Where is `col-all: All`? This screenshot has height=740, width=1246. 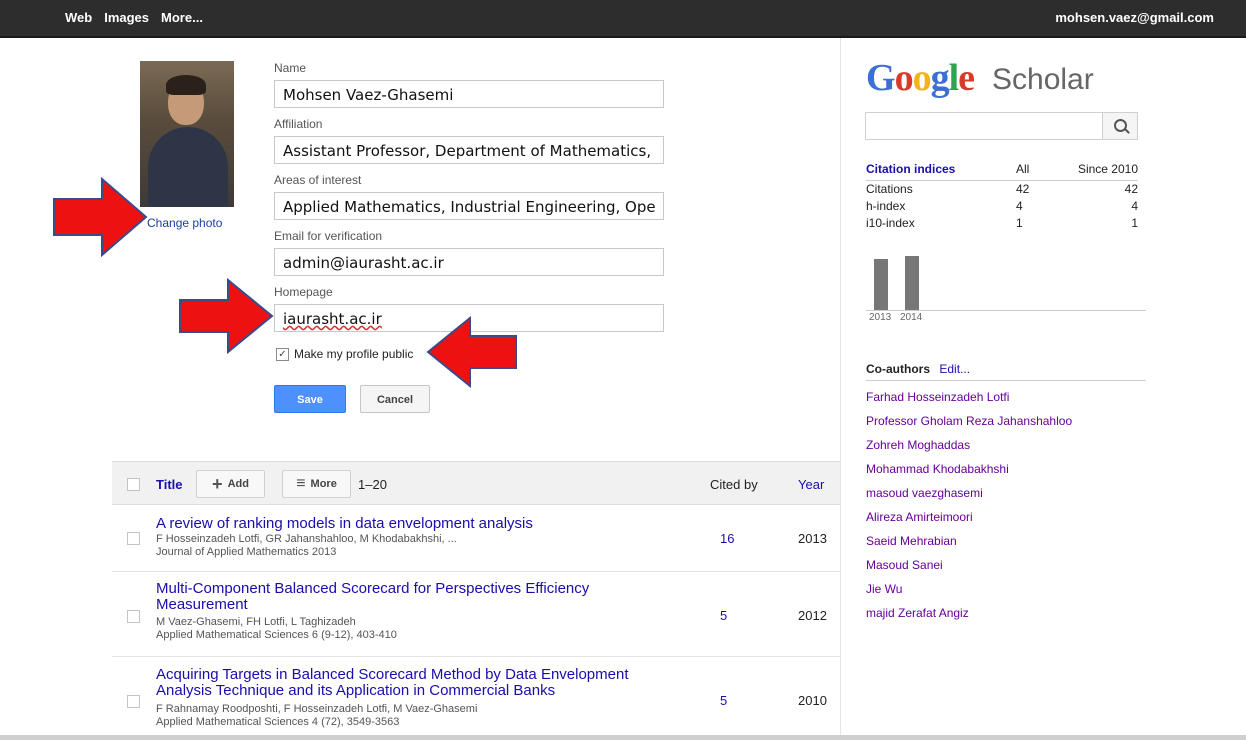 col-all: All is located at coordinates (1023, 169).